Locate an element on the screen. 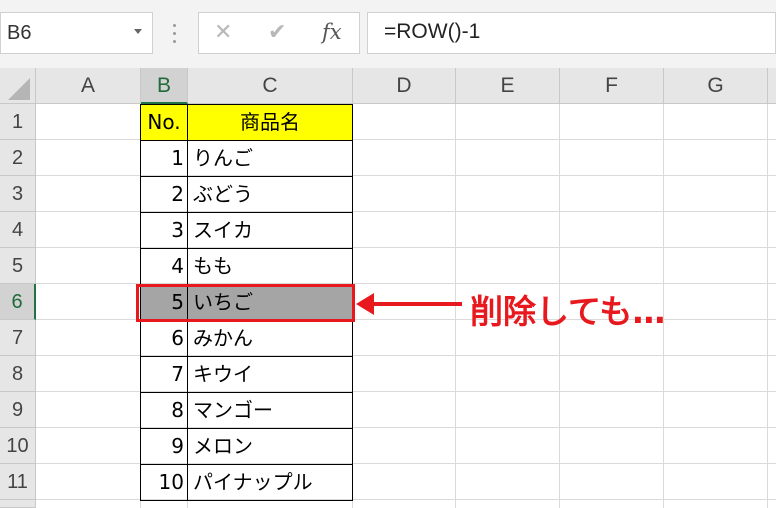 The width and height of the screenshot is (776, 508). column-header-e: E is located at coordinates (508, 86).